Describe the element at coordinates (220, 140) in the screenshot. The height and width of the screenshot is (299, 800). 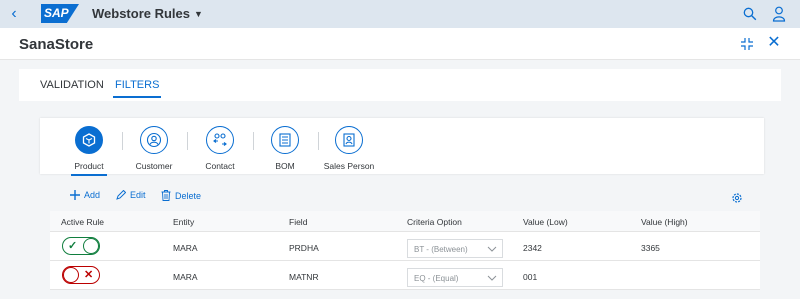
I see `contact-icon` at that location.